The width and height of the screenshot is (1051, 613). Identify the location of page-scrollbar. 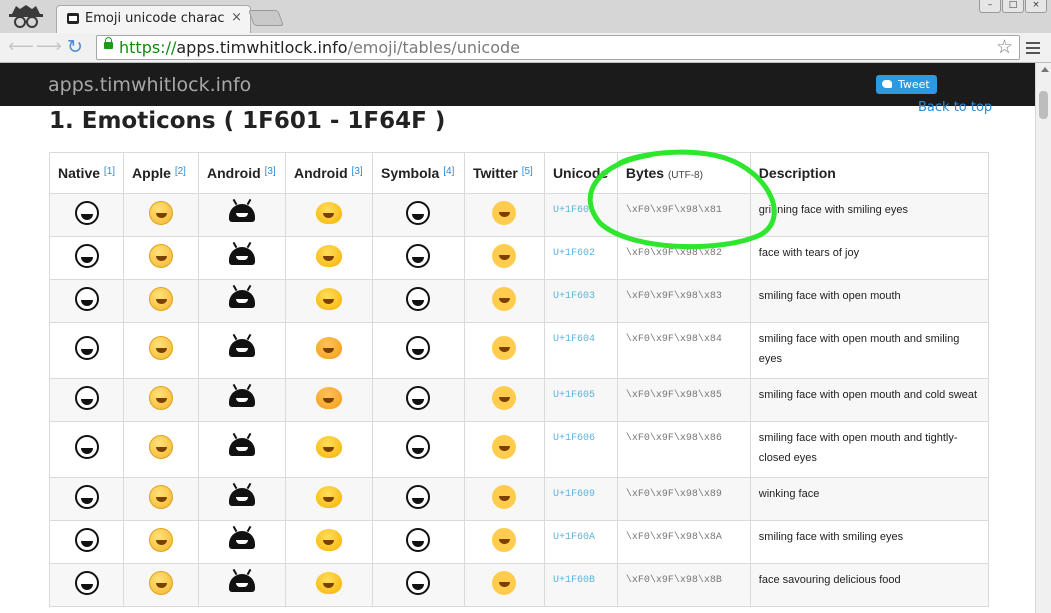
(1043, 338).